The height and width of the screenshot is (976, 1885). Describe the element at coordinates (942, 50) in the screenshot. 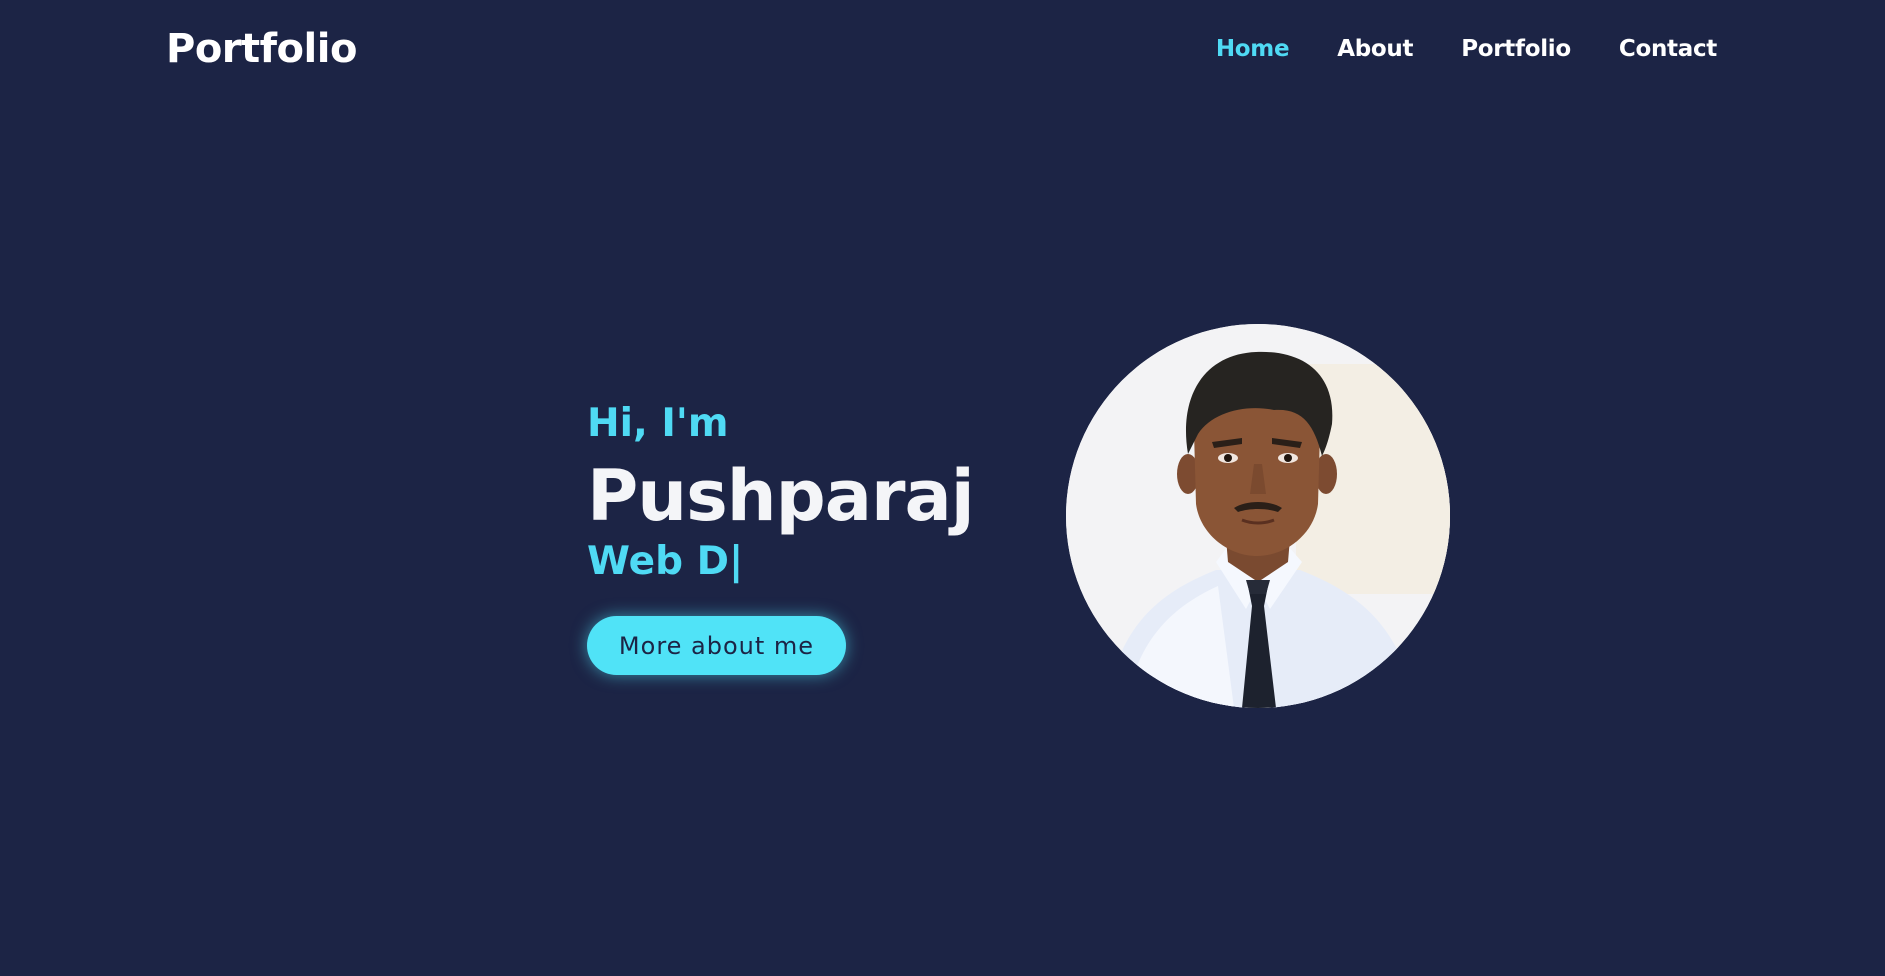

I see `site-header: Portfolio Home About Portfolio Contact` at that location.